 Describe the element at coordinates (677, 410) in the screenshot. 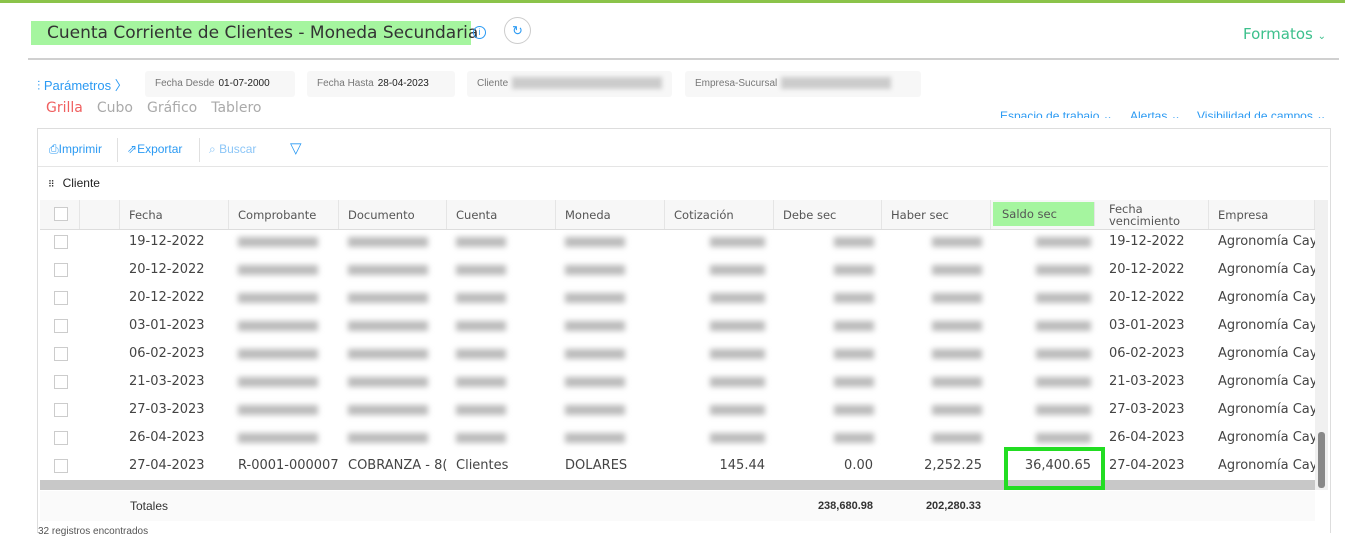

I see `table-row: 27-03-2023 27-03-2023 Agronomía Cay` at that location.